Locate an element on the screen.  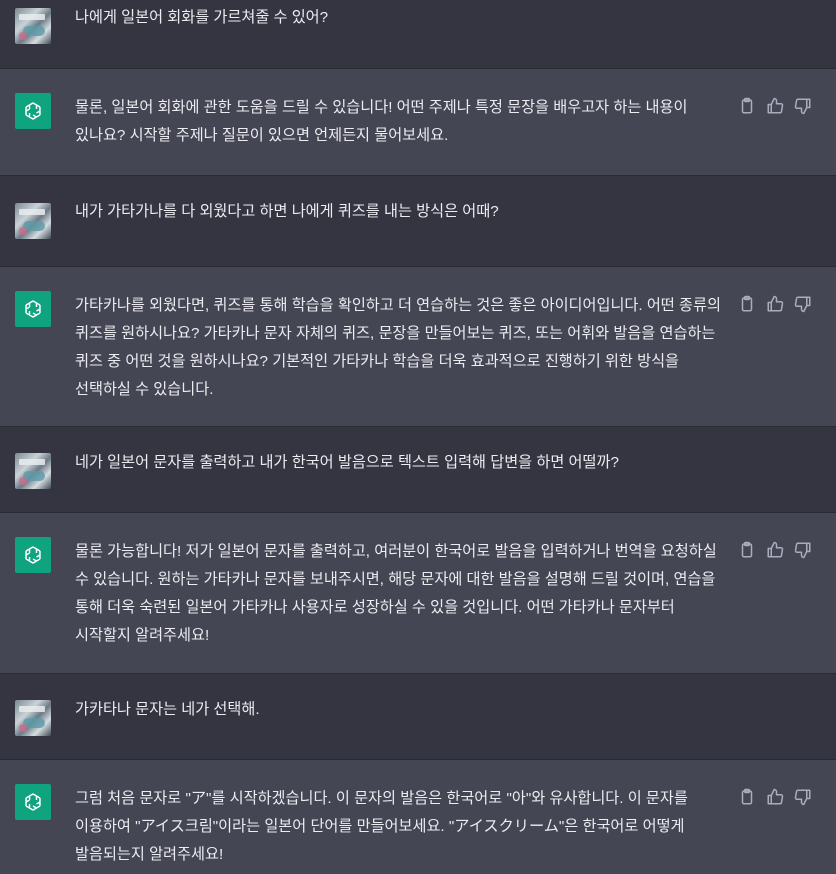
message-text: 내가 가타가나를 다 외웠다고 하면 나에게 퀴즈를 내는 방식은 어때? is located at coordinates (287, 211).